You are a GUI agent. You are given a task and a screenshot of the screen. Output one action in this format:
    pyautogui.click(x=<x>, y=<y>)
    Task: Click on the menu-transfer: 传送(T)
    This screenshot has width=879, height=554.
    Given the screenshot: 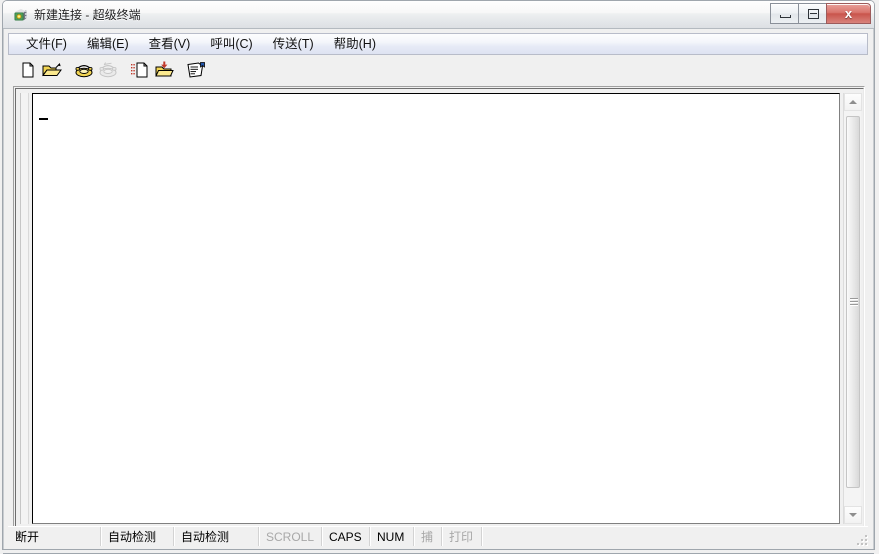 What is the action you would take?
    pyautogui.click(x=293, y=44)
    